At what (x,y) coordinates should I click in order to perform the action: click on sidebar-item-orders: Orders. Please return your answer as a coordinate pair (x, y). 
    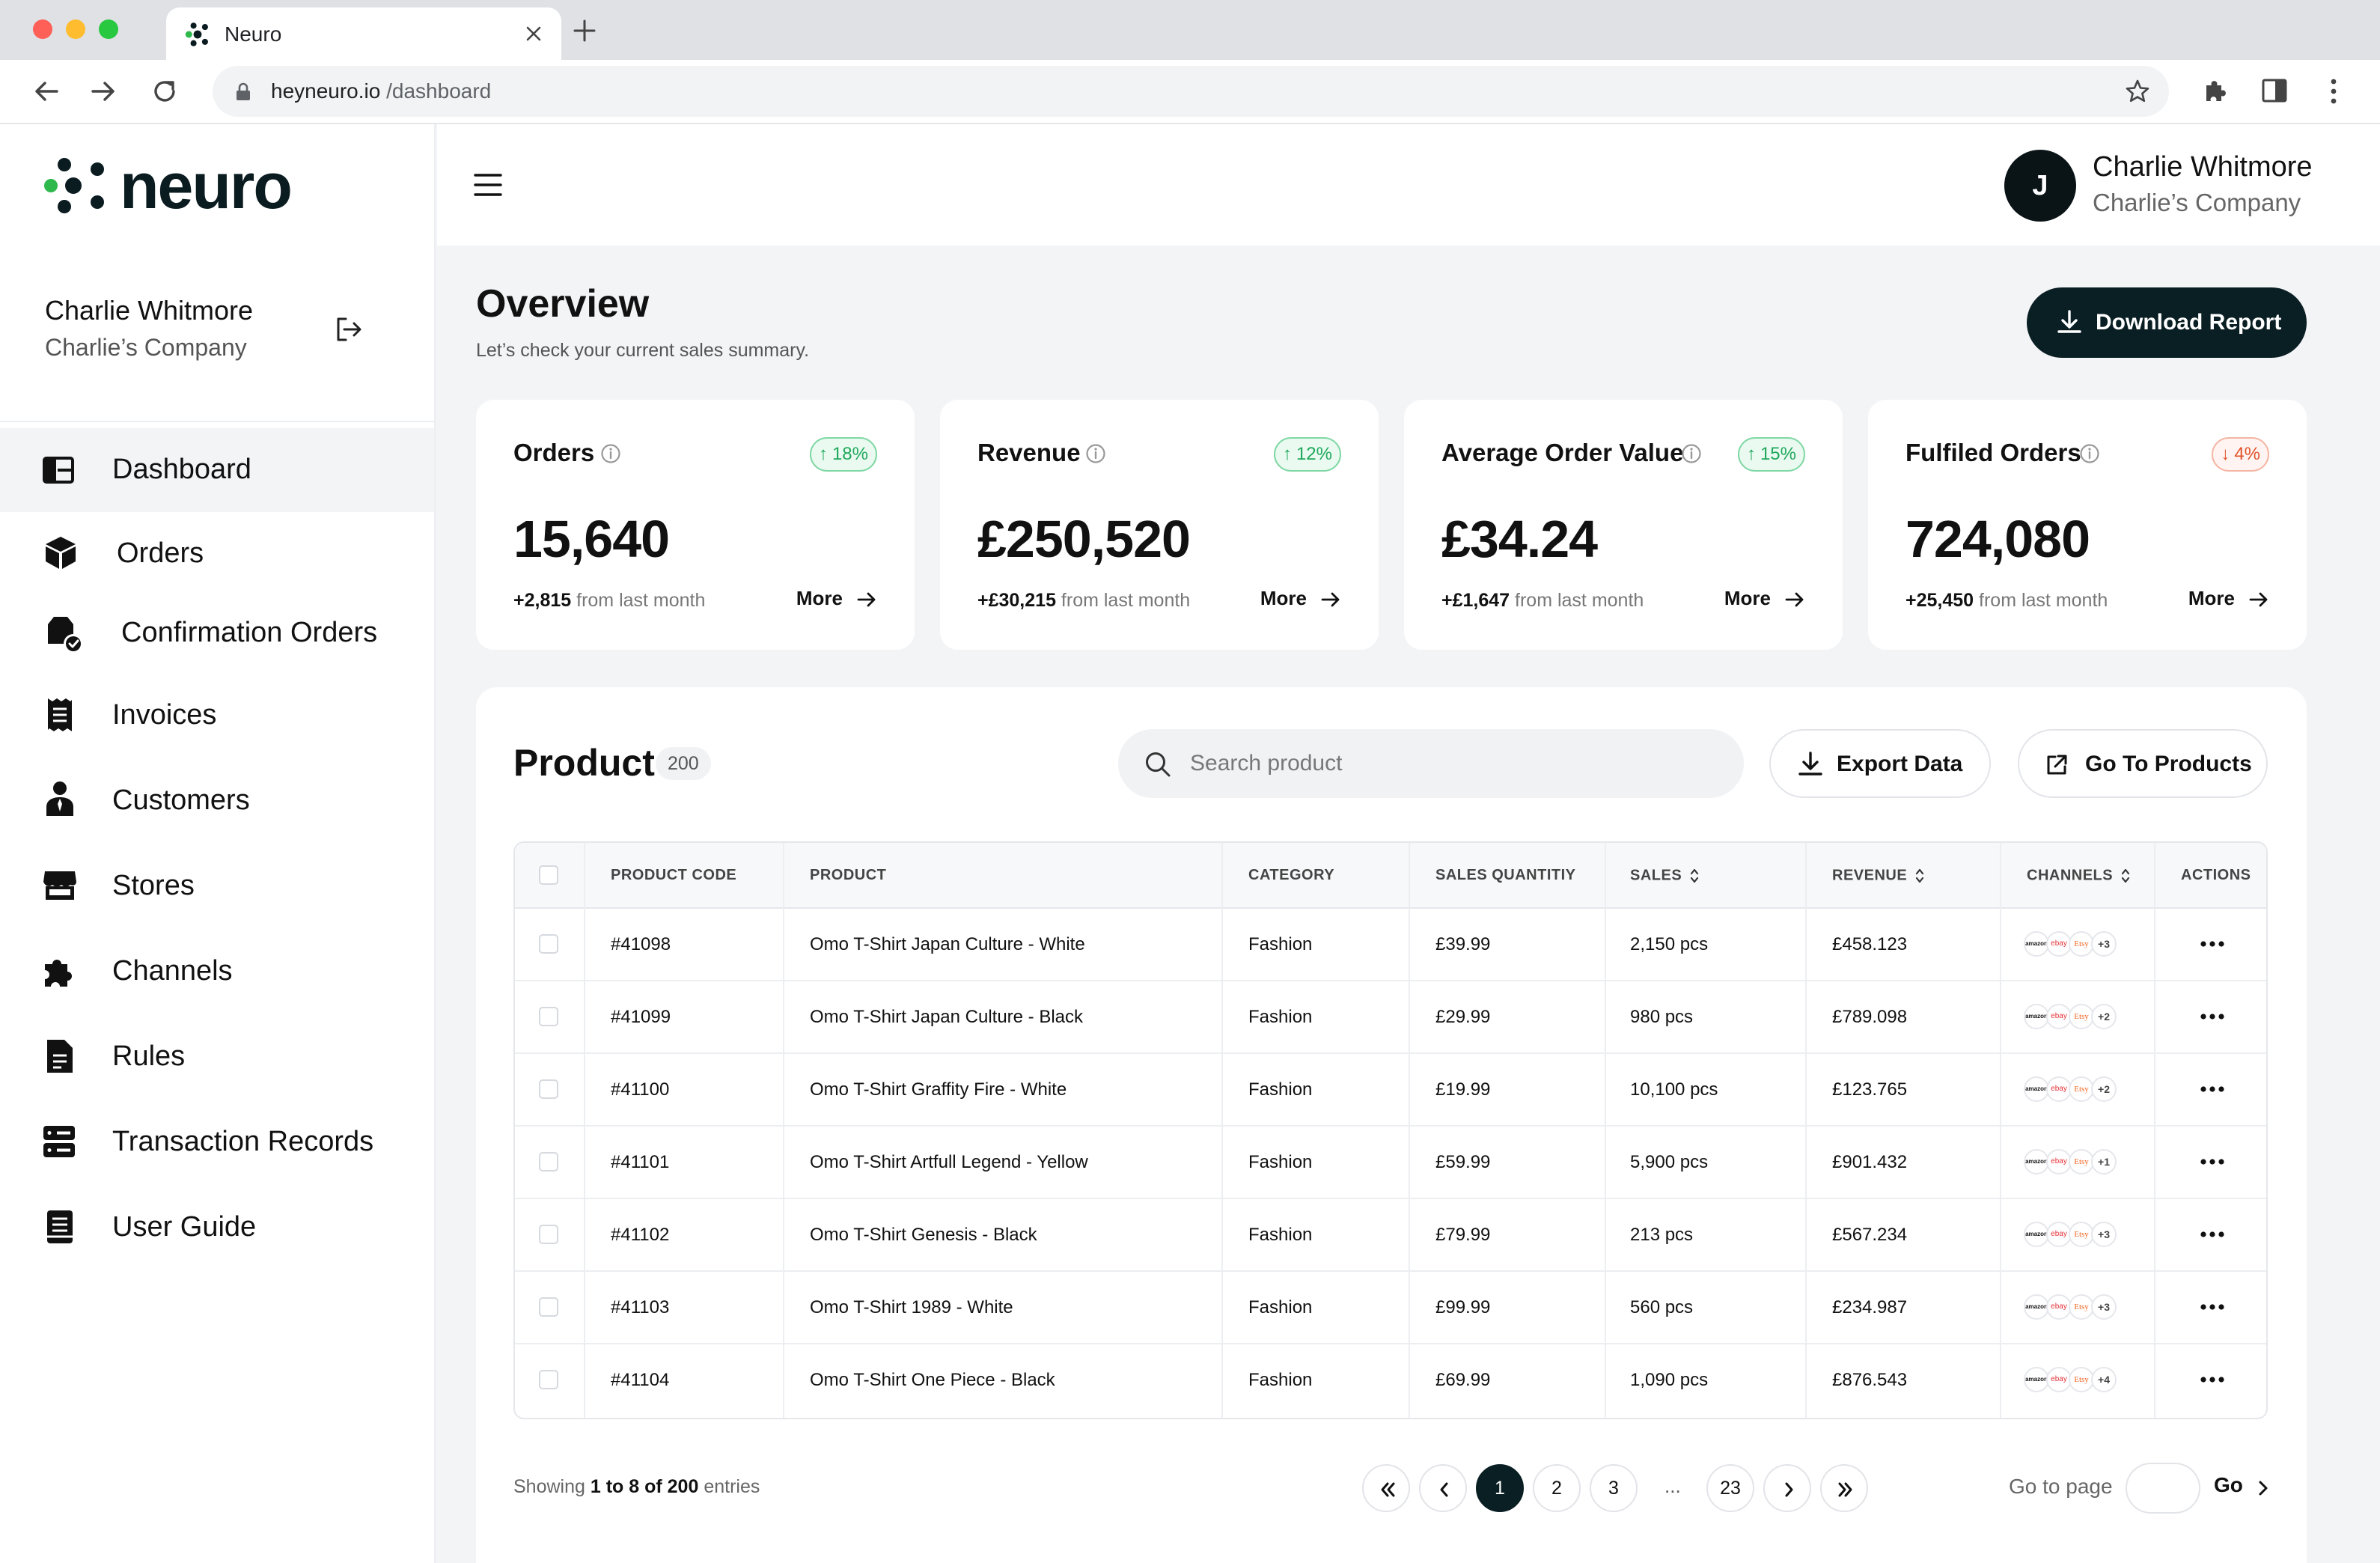
    Looking at the image, I should click on (217, 554).